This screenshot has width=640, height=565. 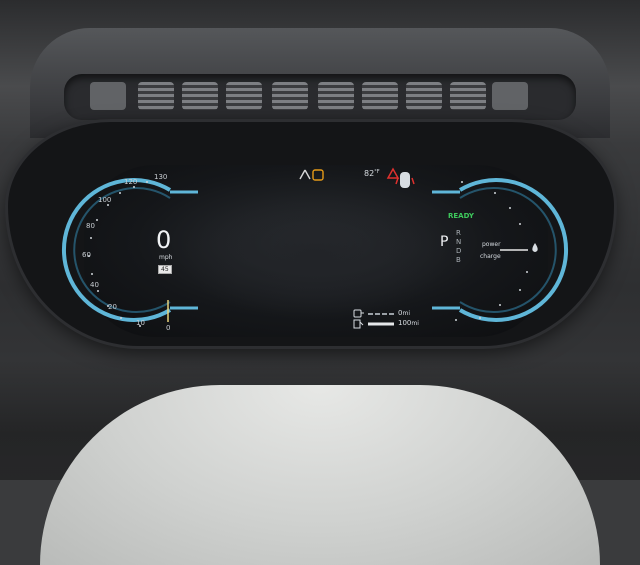 What do you see at coordinates (164, 240) in the screenshot?
I see `speed-value: 0` at bounding box center [164, 240].